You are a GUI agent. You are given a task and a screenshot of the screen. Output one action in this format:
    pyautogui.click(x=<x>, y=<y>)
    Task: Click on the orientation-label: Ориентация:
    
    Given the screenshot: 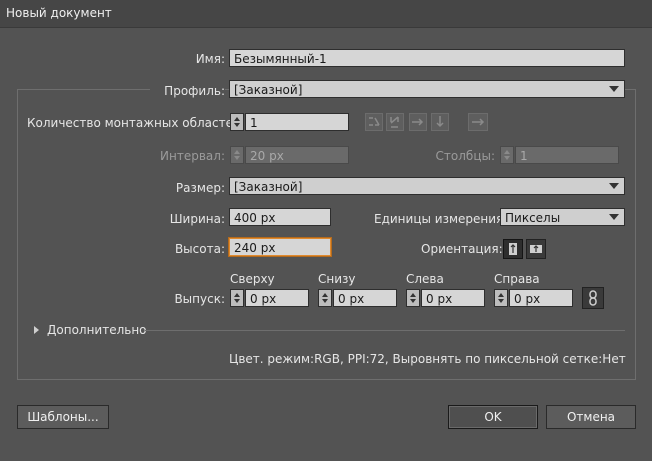 What is the action you would take?
    pyautogui.click(x=462, y=249)
    